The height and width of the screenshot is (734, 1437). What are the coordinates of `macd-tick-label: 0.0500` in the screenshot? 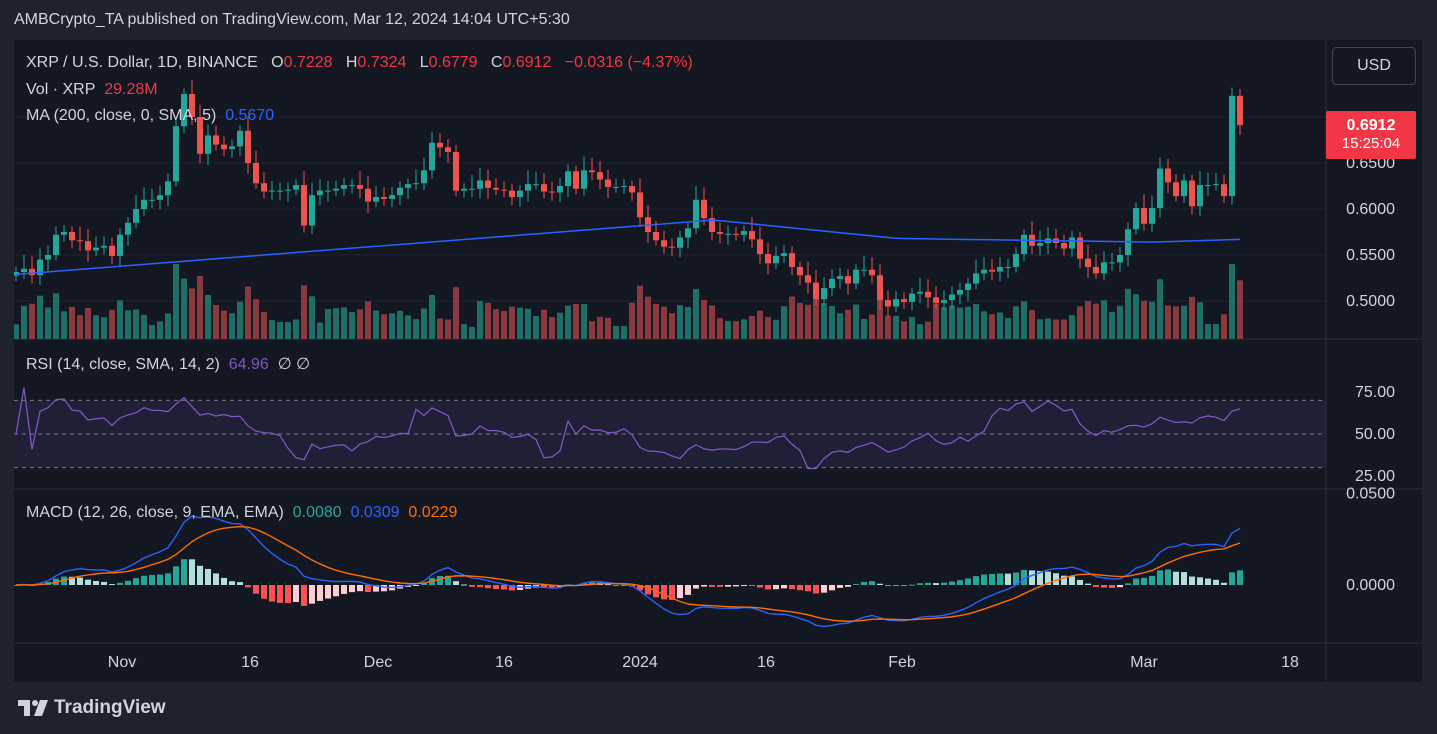 It's located at (1370, 494).